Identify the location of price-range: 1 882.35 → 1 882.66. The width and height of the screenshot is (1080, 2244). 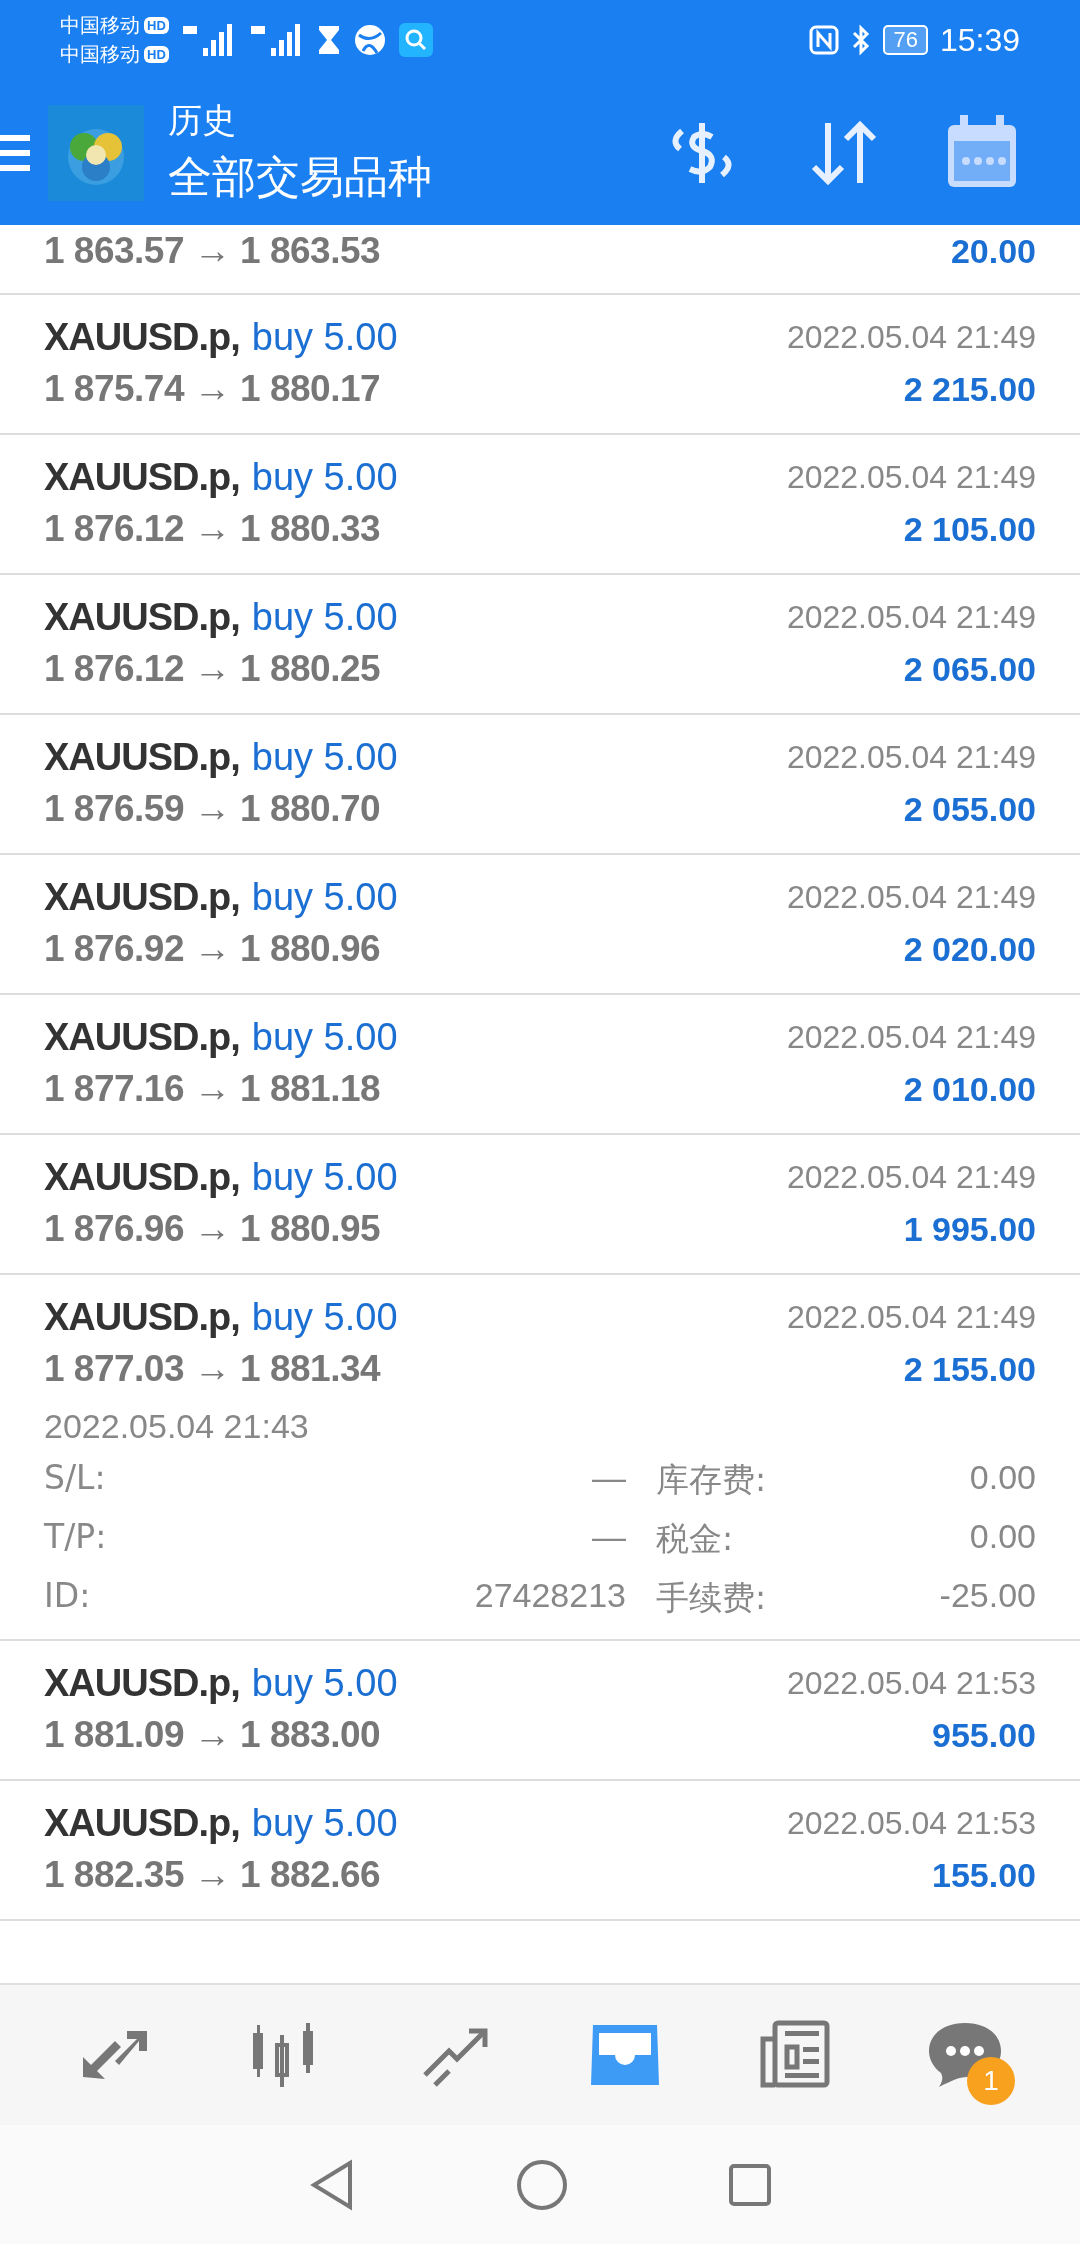
(212, 1875).